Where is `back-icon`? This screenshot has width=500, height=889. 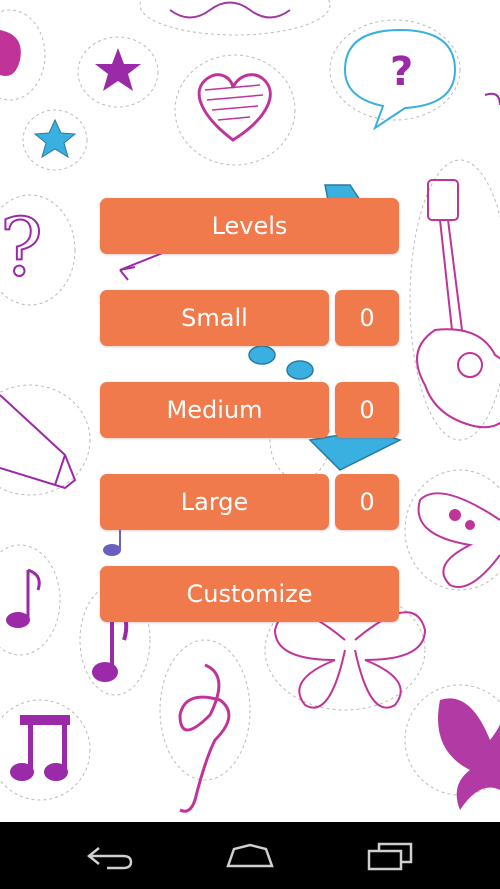
back-icon is located at coordinates (109, 857).